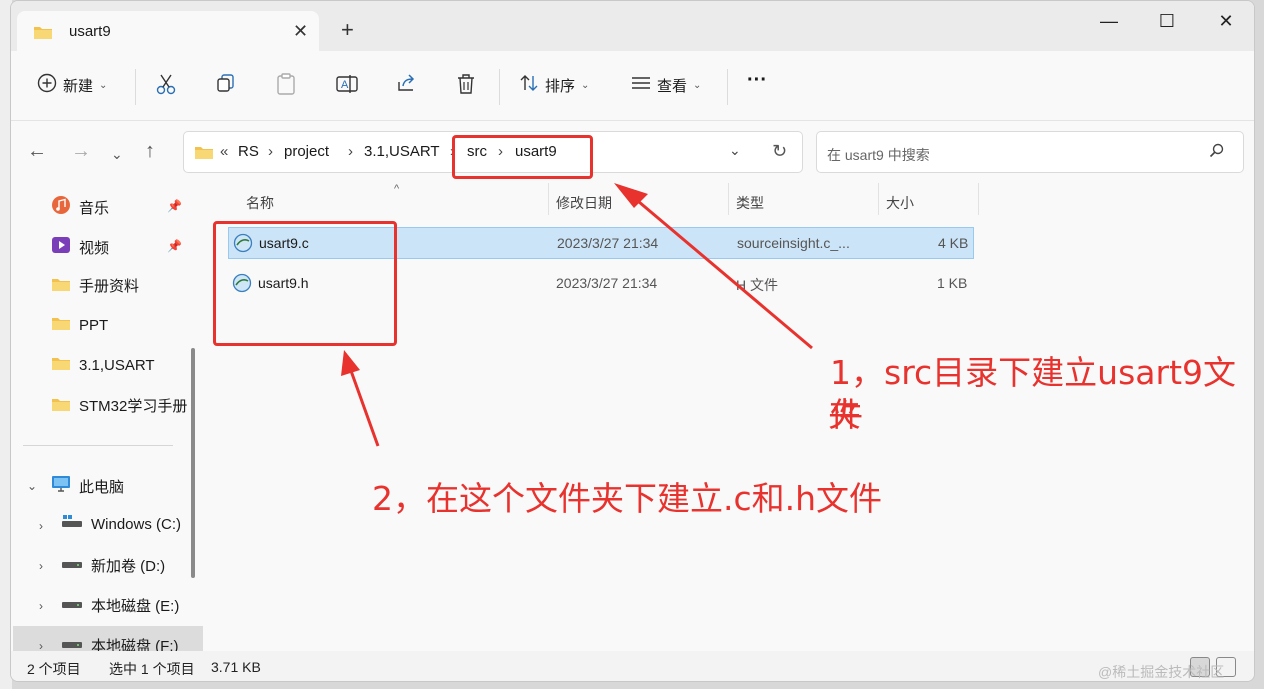 This screenshot has width=1264, height=689. What do you see at coordinates (113, 565) in the screenshot?
I see `sidebar-item-drive-d: 新加卷 (D:)` at bounding box center [113, 565].